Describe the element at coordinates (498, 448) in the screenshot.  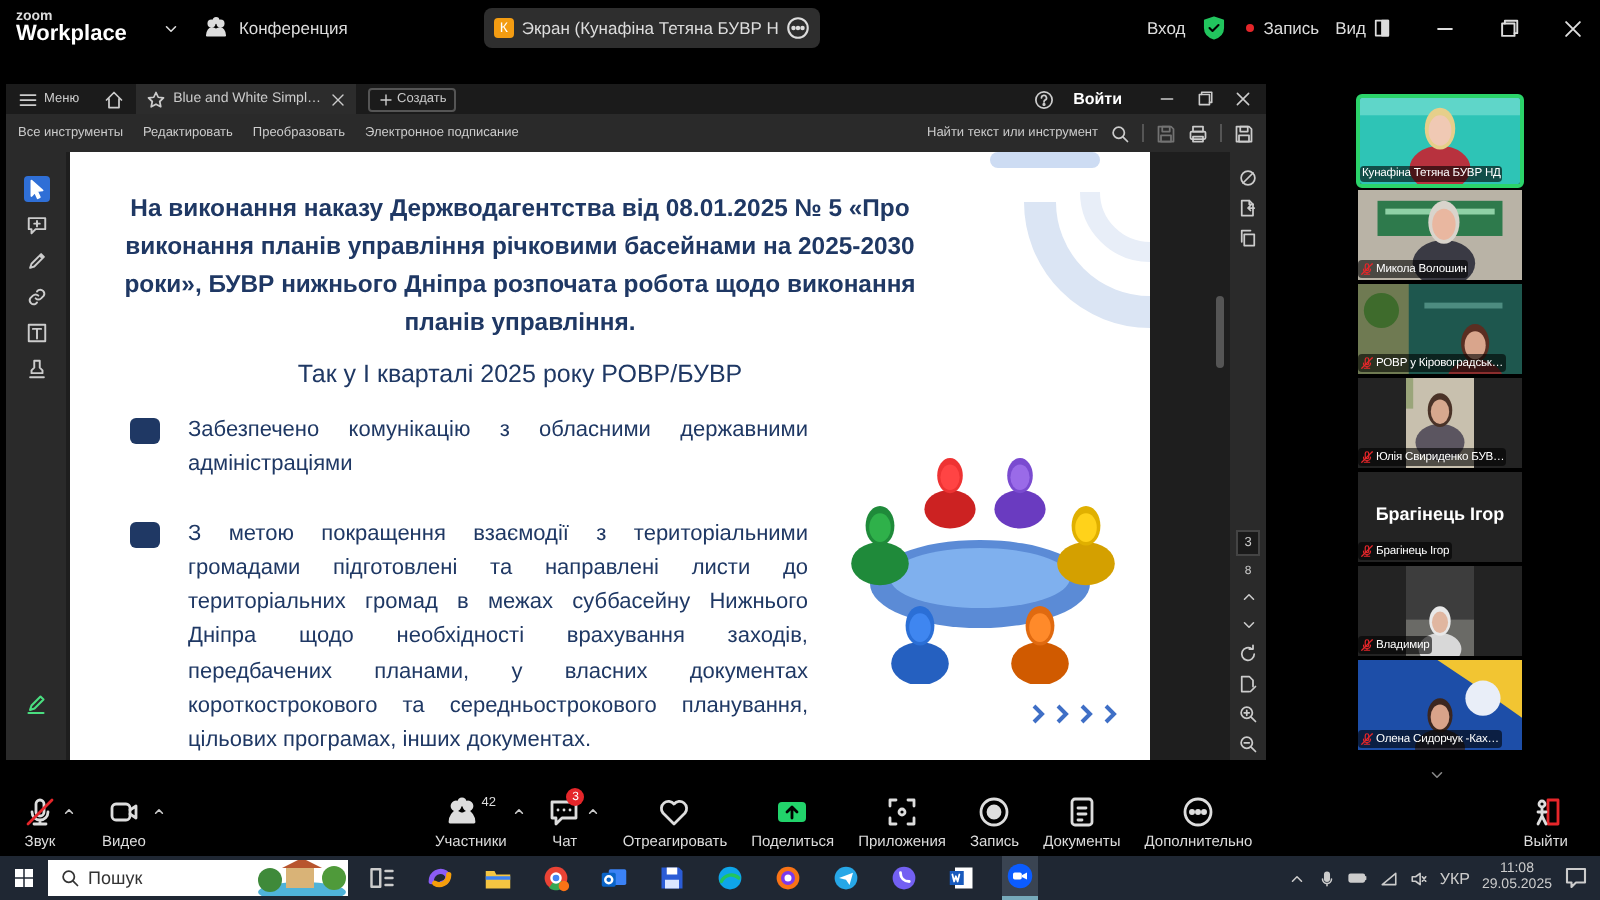
I see `bullet-text: Забезпечено комунікацію з обласними державними адміністраціями` at that location.